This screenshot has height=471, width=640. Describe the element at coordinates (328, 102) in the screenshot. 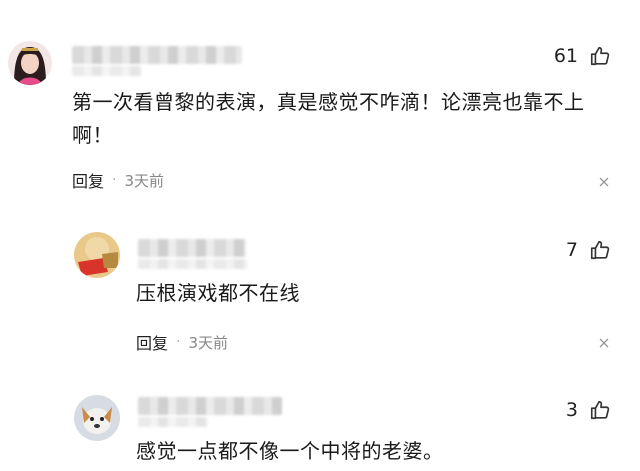

I see `comment-text-line: 第一次看曾黎的表演，真是感觉不咋滴！论漂亮也靠不上` at that location.